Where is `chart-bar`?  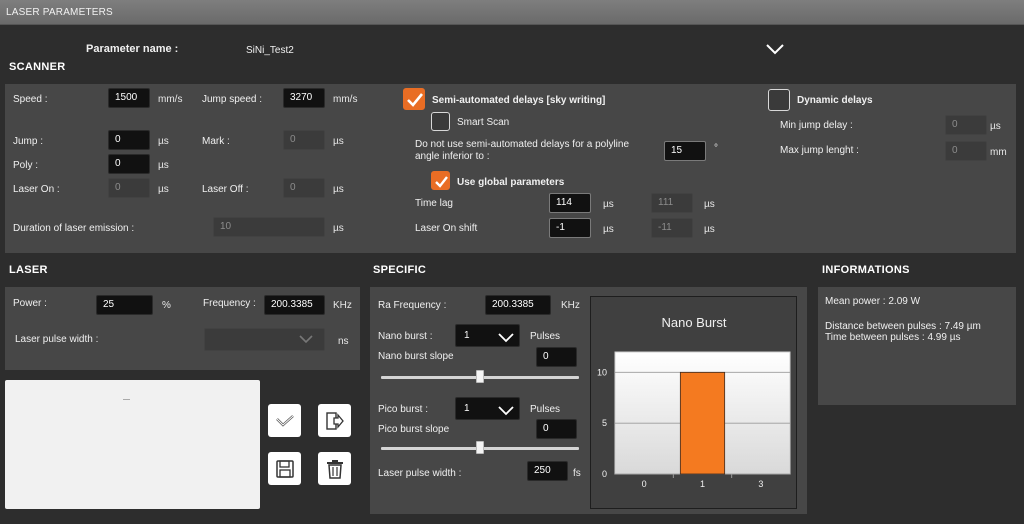 chart-bar is located at coordinates (702, 423).